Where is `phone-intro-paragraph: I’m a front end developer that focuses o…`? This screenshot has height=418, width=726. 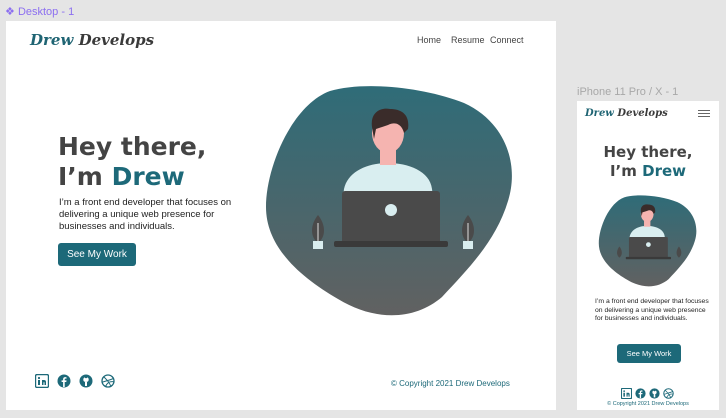 phone-intro-paragraph: I’m a front end developer that focuses o… is located at coordinates (652, 310).